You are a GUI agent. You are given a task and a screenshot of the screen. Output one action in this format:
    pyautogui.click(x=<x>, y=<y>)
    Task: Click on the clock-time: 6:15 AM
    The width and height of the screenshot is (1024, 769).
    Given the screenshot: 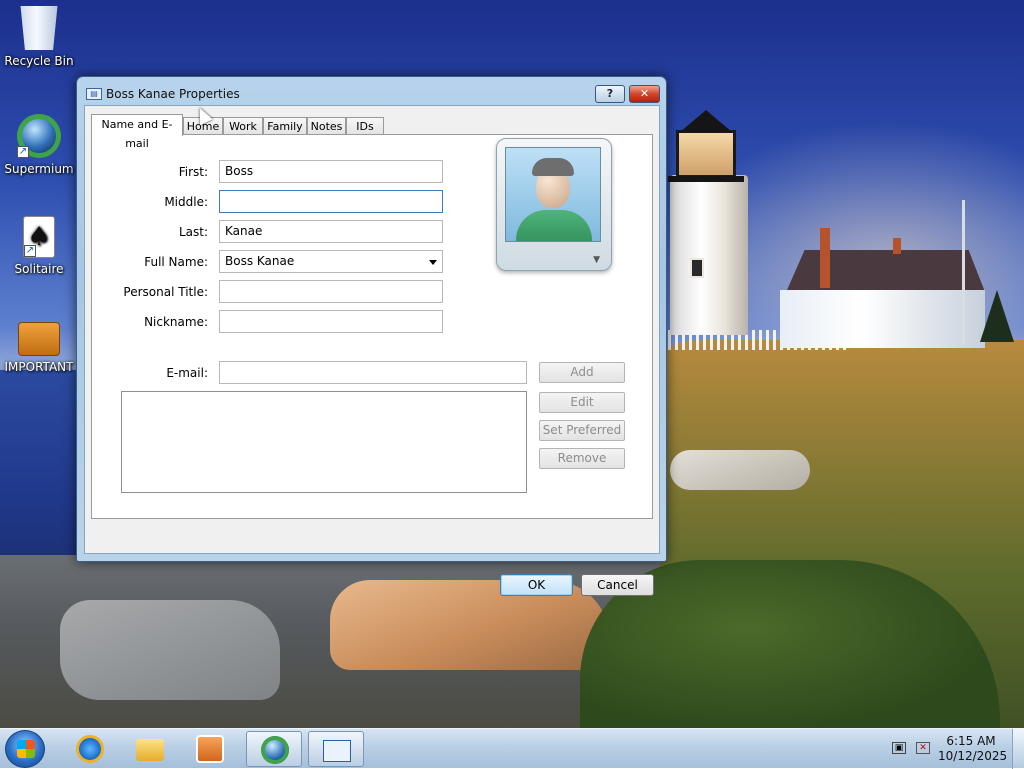 What is the action you would take?
    pyautogui.click(x=971, y=741)
    